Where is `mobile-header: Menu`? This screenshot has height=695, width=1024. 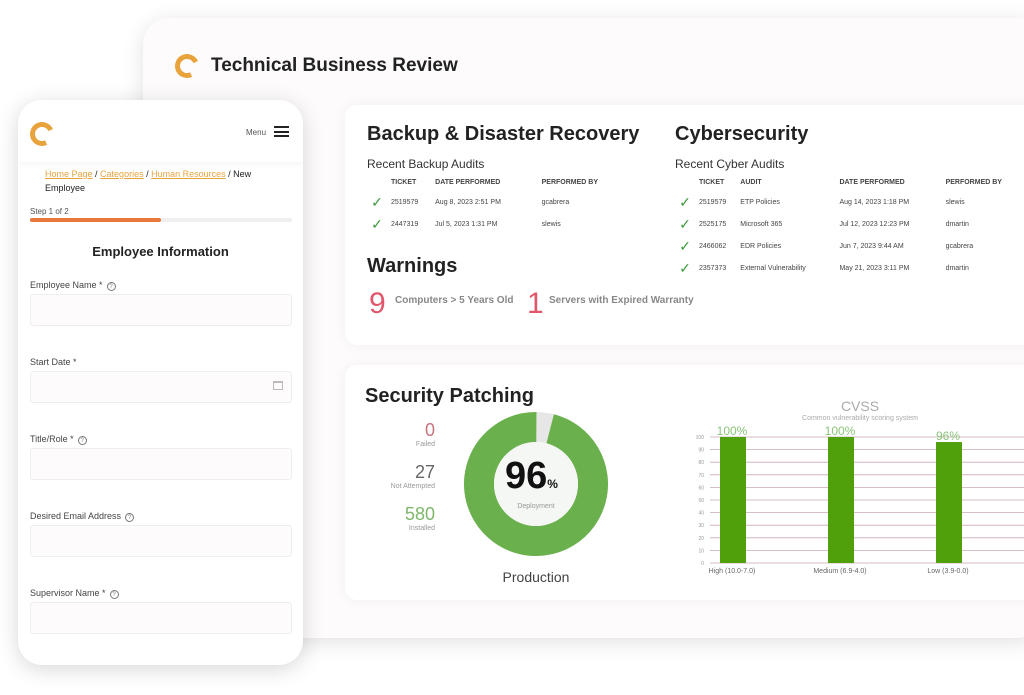
mobile-header: Menu is located at coordinates (160, 131).